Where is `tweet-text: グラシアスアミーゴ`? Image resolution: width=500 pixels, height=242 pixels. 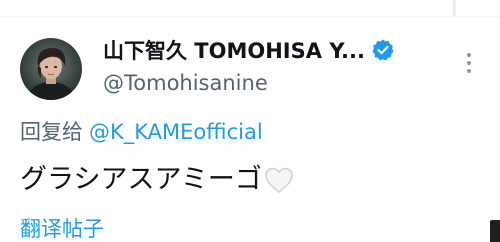
tweet-text: グラシアスアミーゴ is located at coordinates (157, 180).